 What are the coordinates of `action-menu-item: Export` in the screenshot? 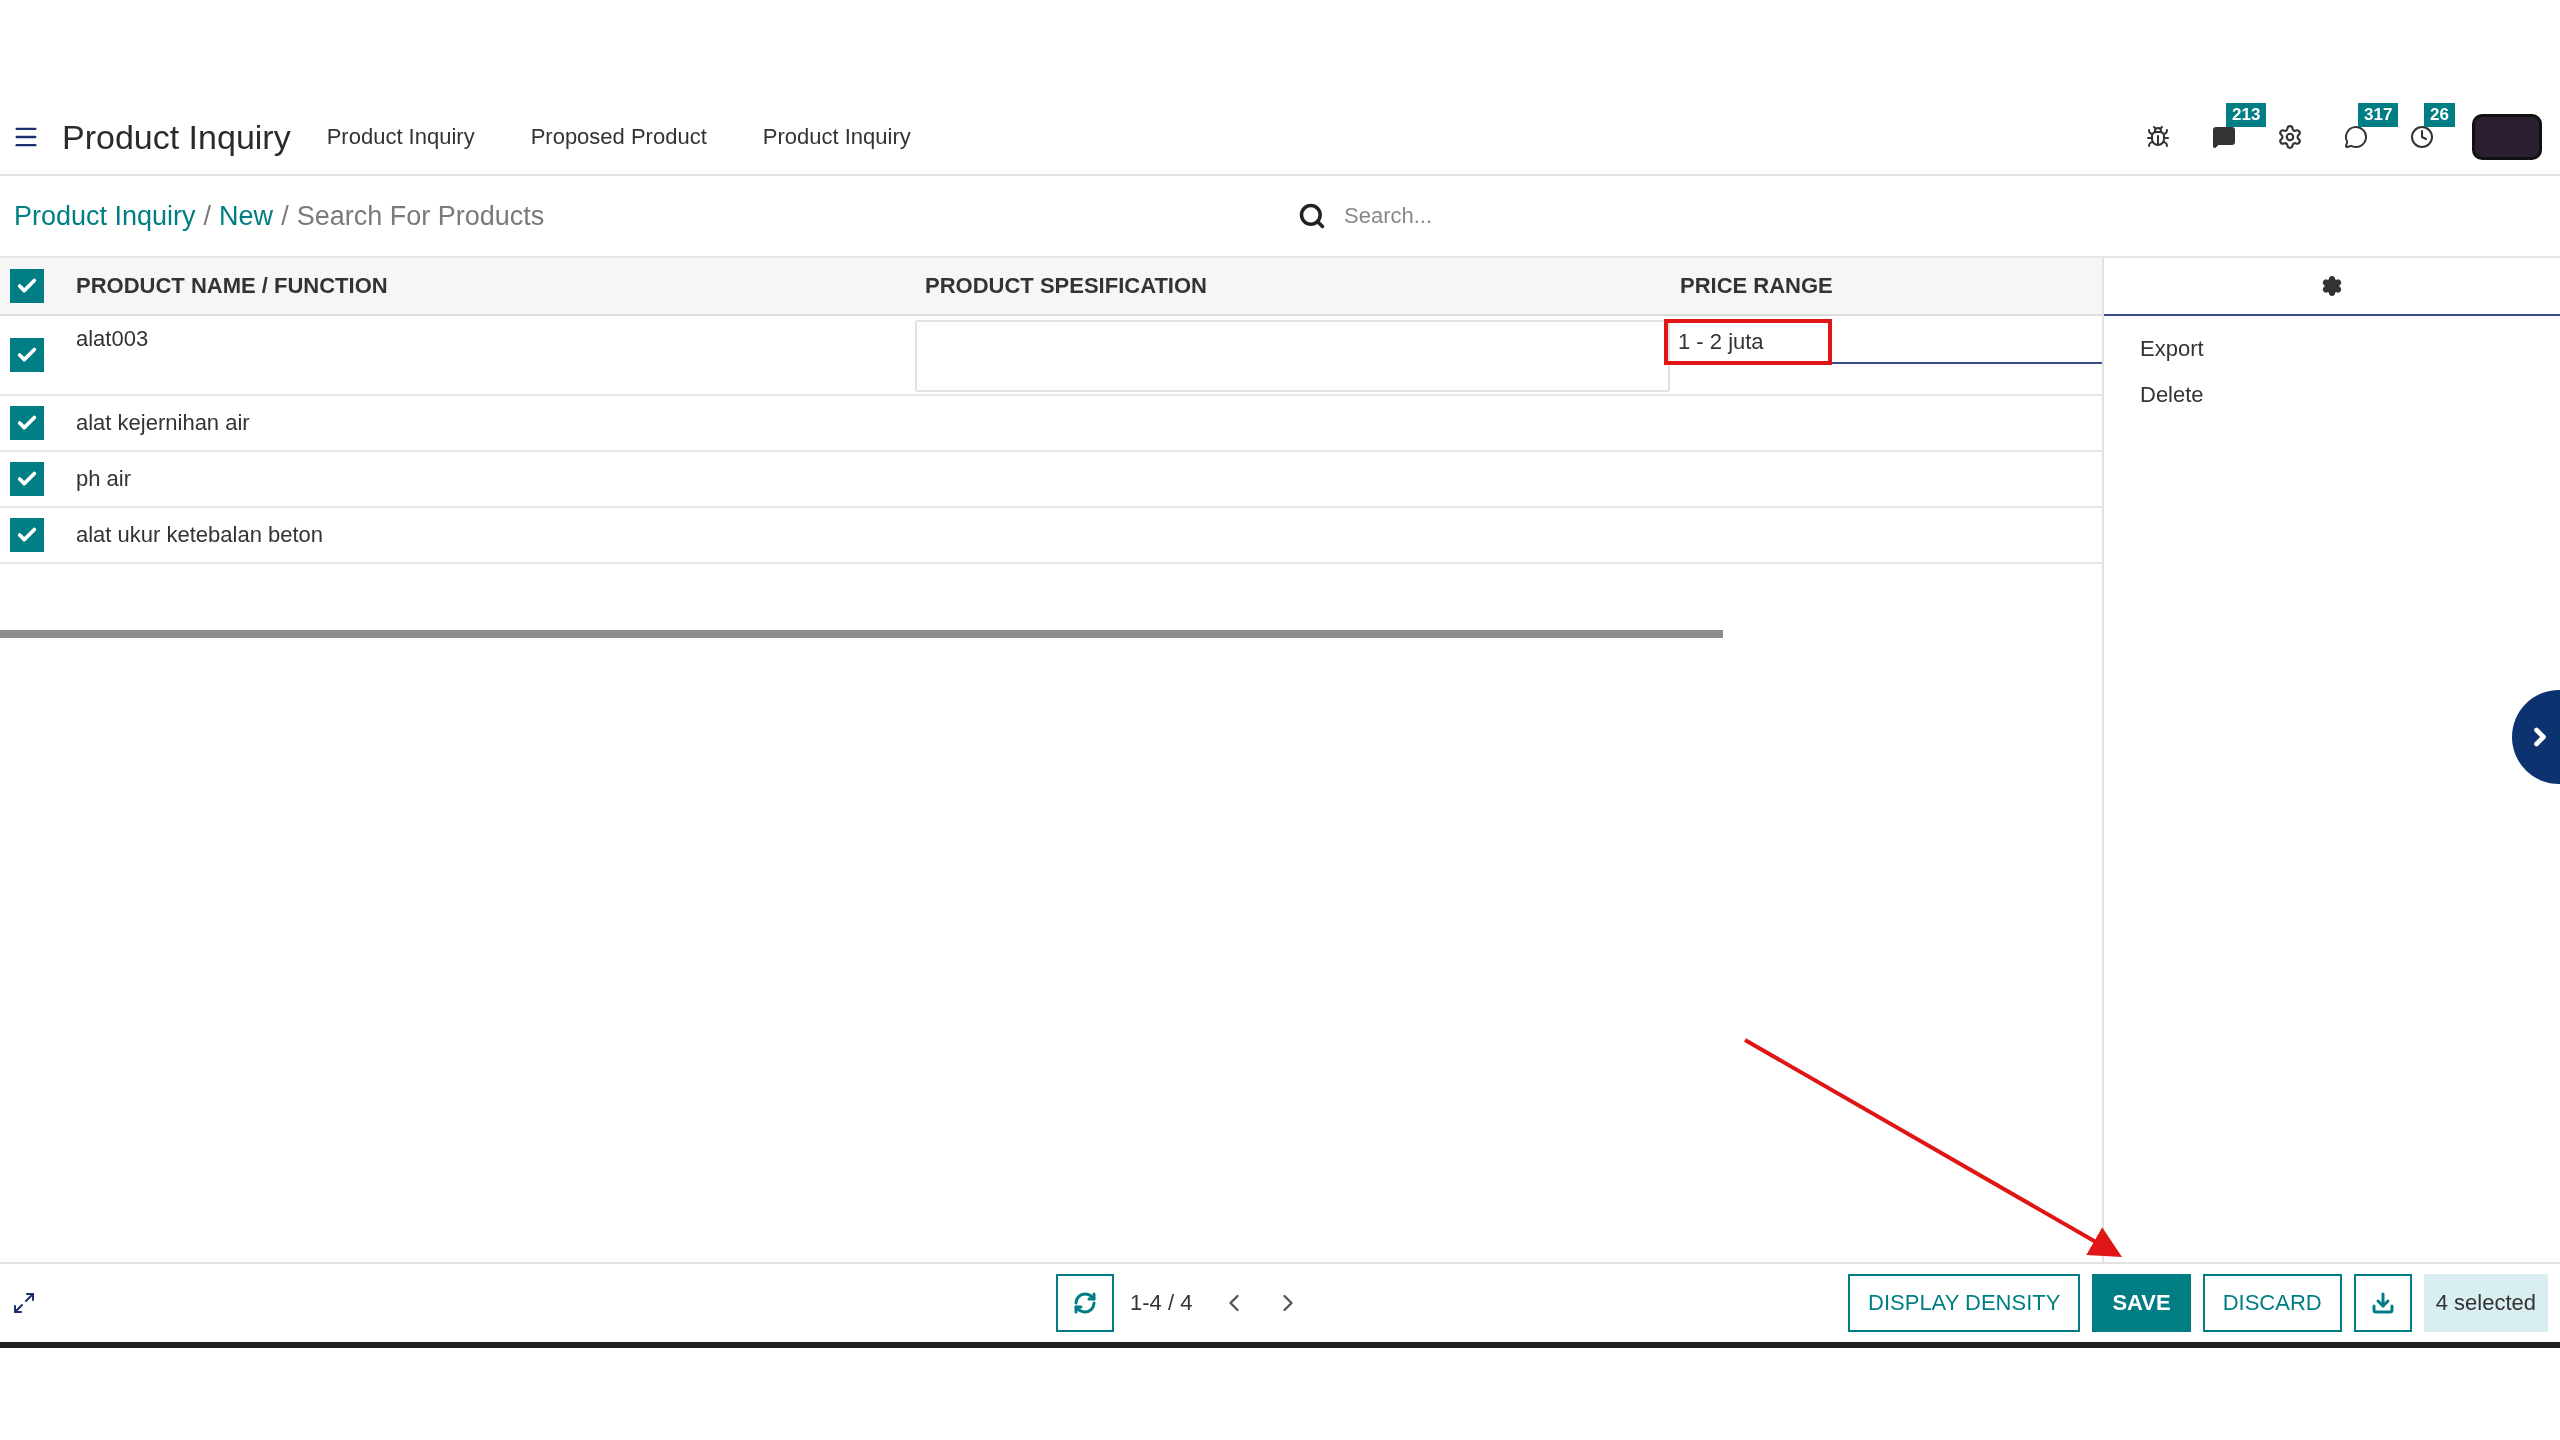 It's located at (2350, 349).